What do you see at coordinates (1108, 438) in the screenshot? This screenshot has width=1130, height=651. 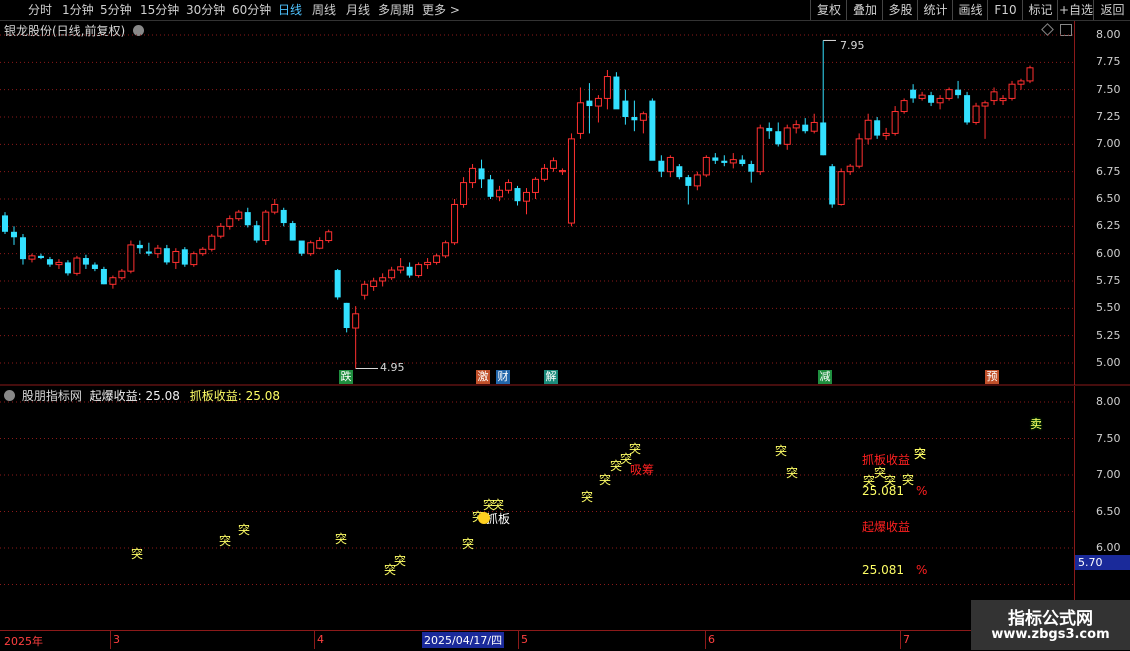 I see `indicator-tick: 7.50` at bounding box center [1108, 438].